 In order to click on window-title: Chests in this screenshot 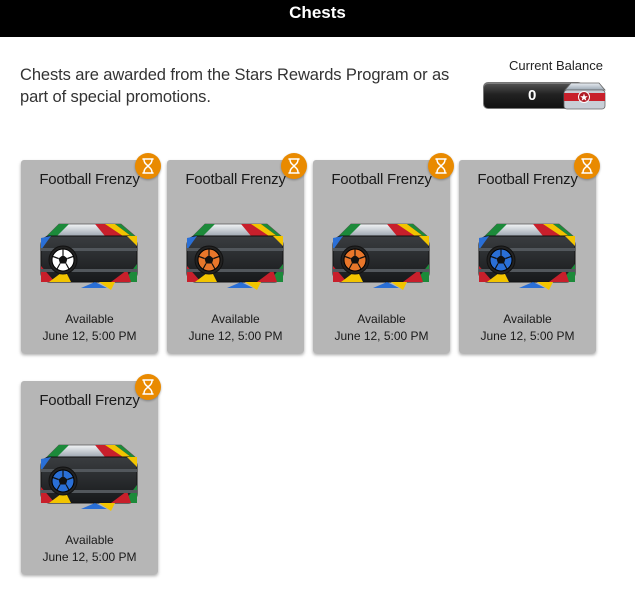, I will do `click(317, 18)`.